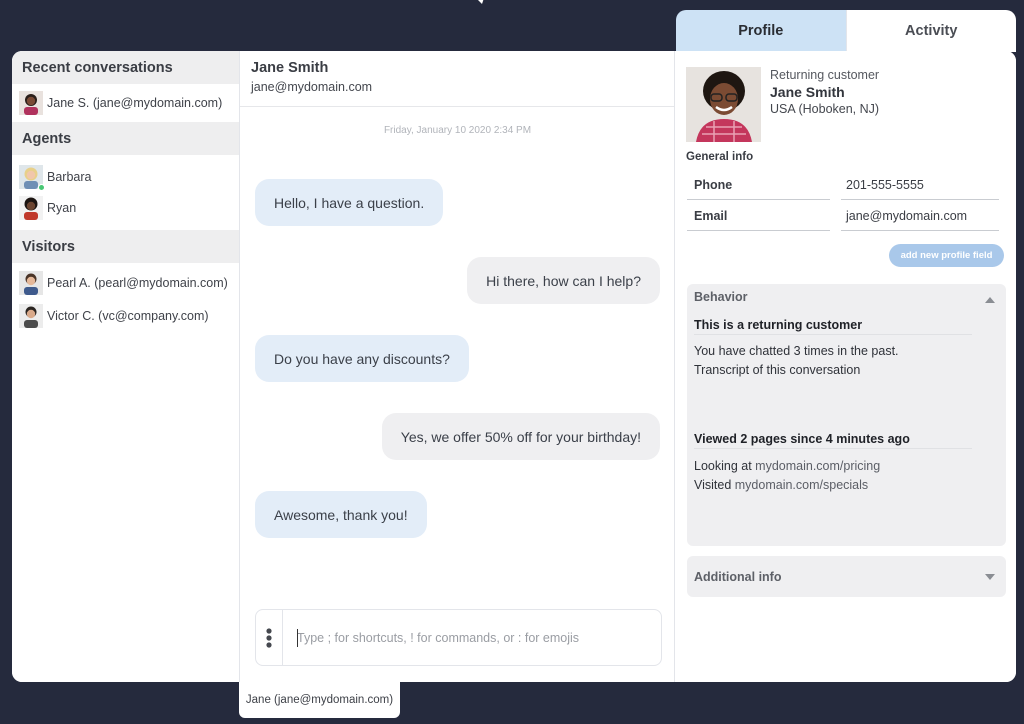  Describe the element at coordinates (825, 75) in the screenshot. I see `customer-tag: Returning customer` at that location.